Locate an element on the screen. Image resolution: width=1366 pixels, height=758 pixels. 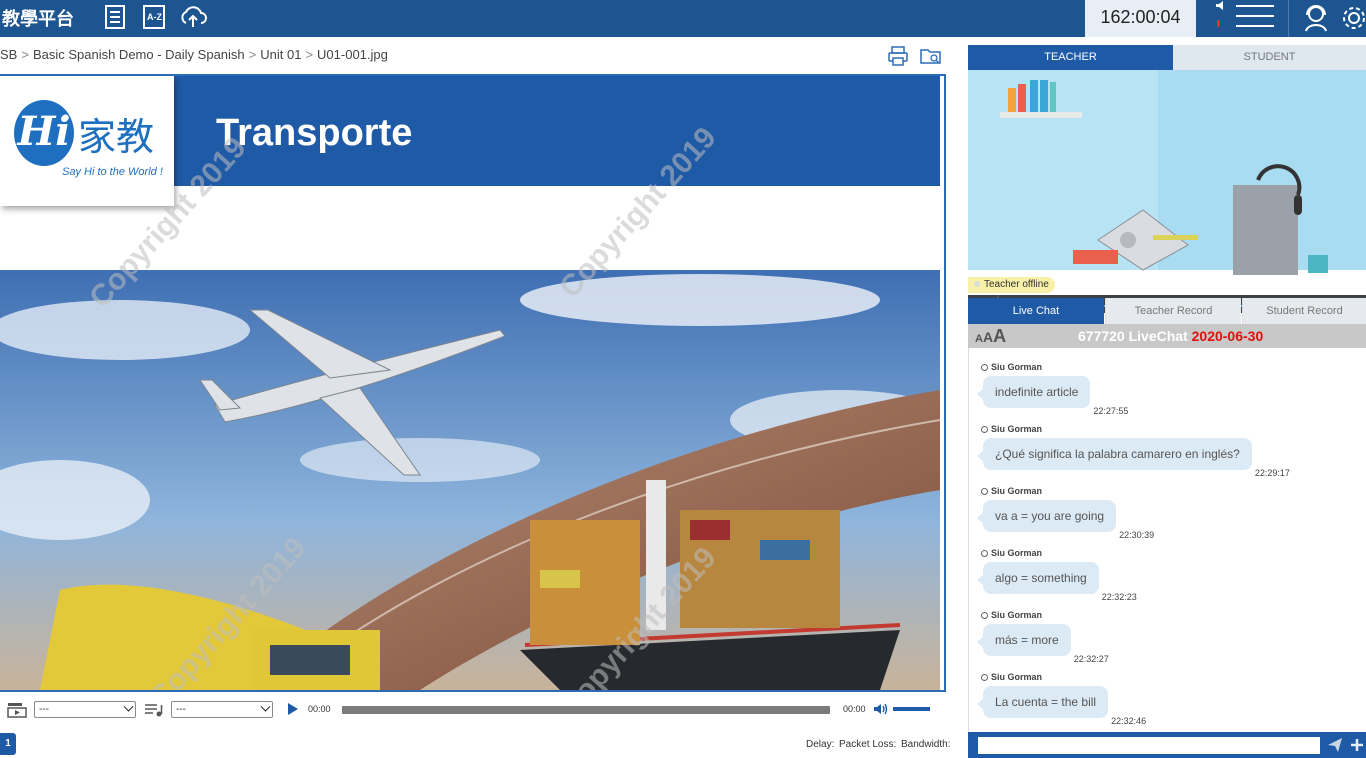
chat-title: 677720 LiveChat 2020-06-30 is located at coordinates (1170, 336).